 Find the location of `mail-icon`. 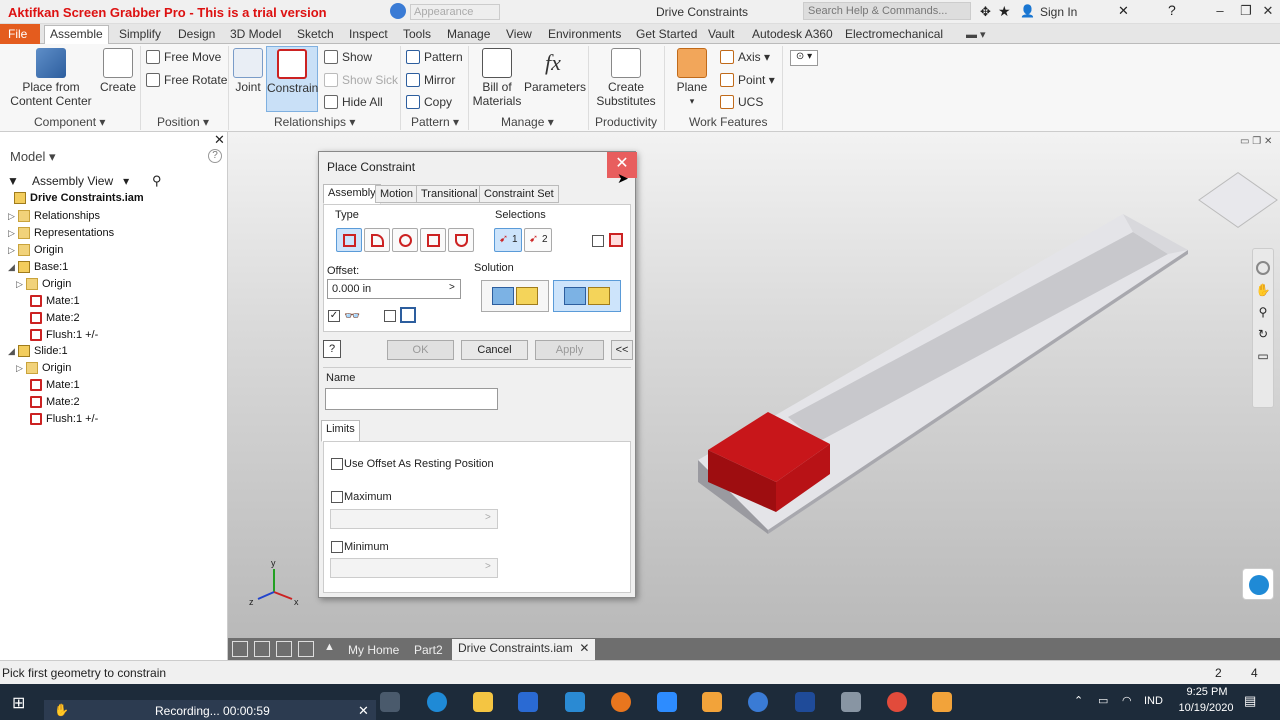

mail-icon is located at coordinates (575, 702).